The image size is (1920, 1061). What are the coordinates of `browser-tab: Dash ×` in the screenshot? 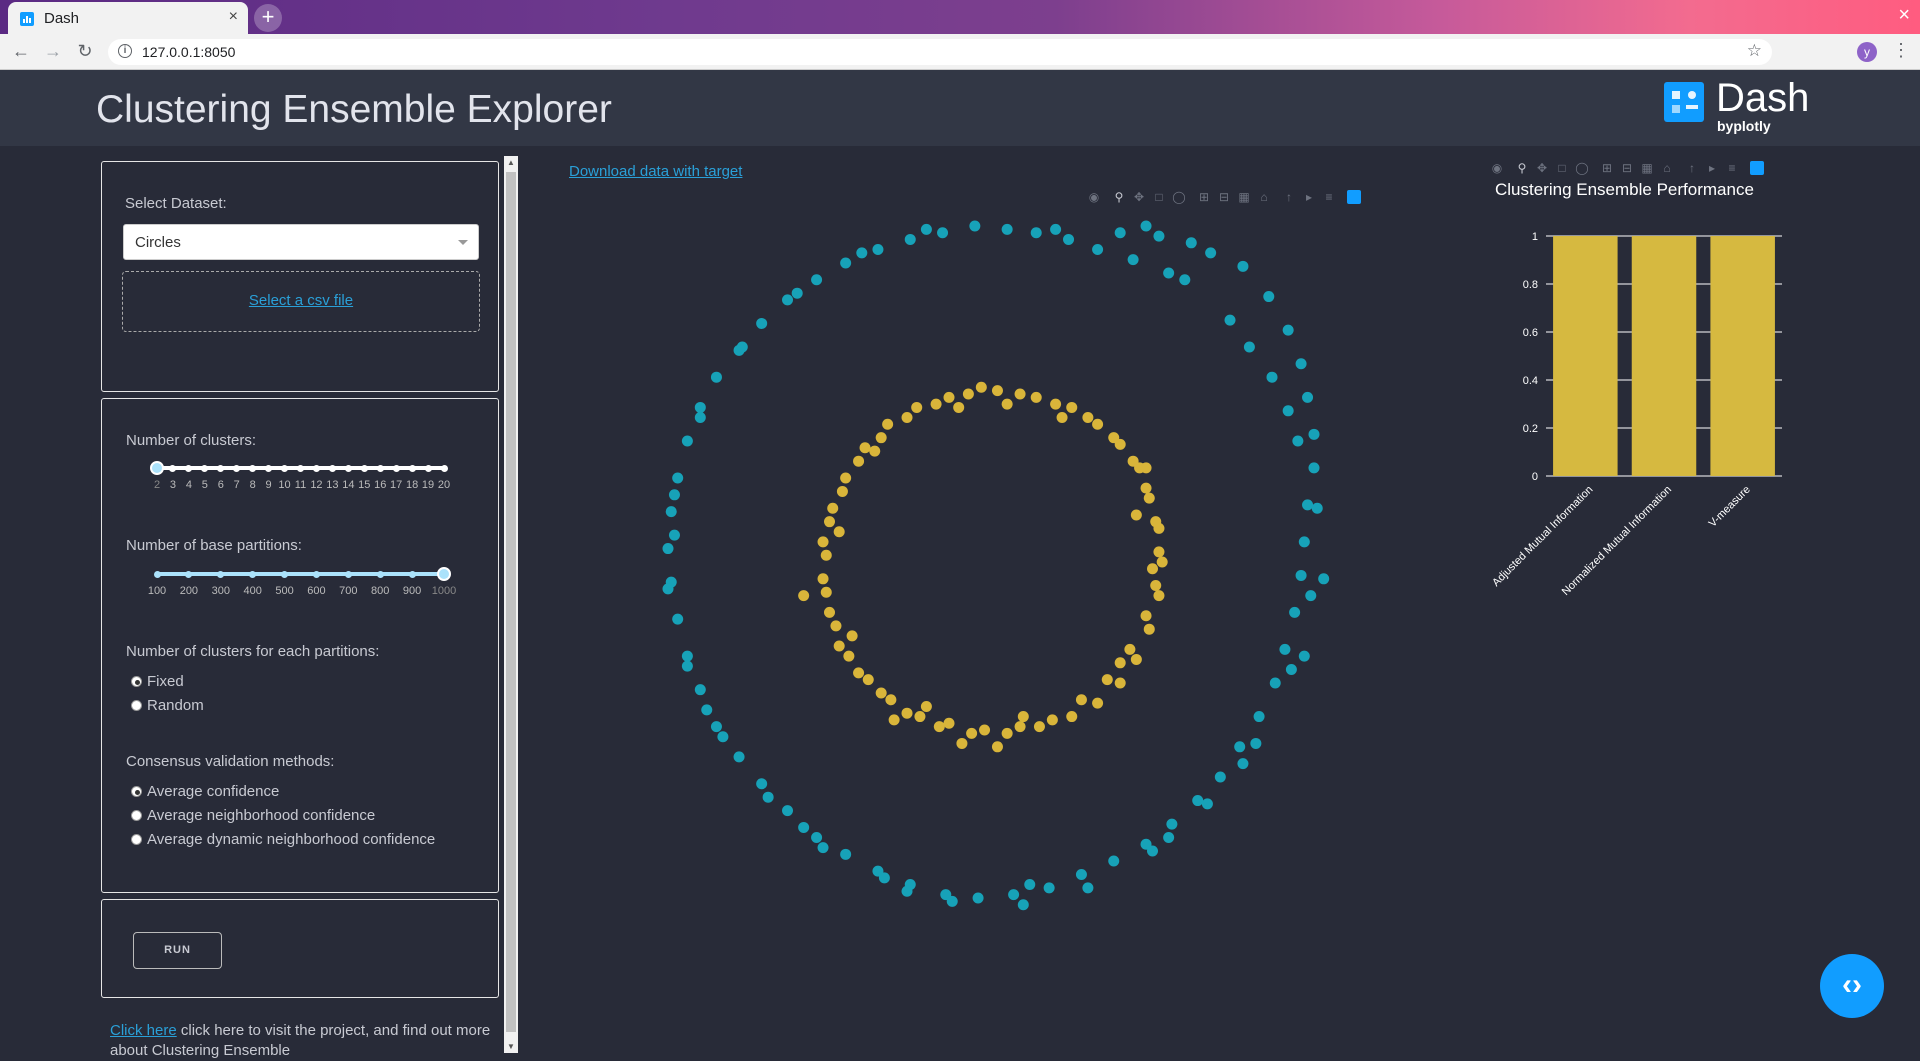 It's located at (128, 18).